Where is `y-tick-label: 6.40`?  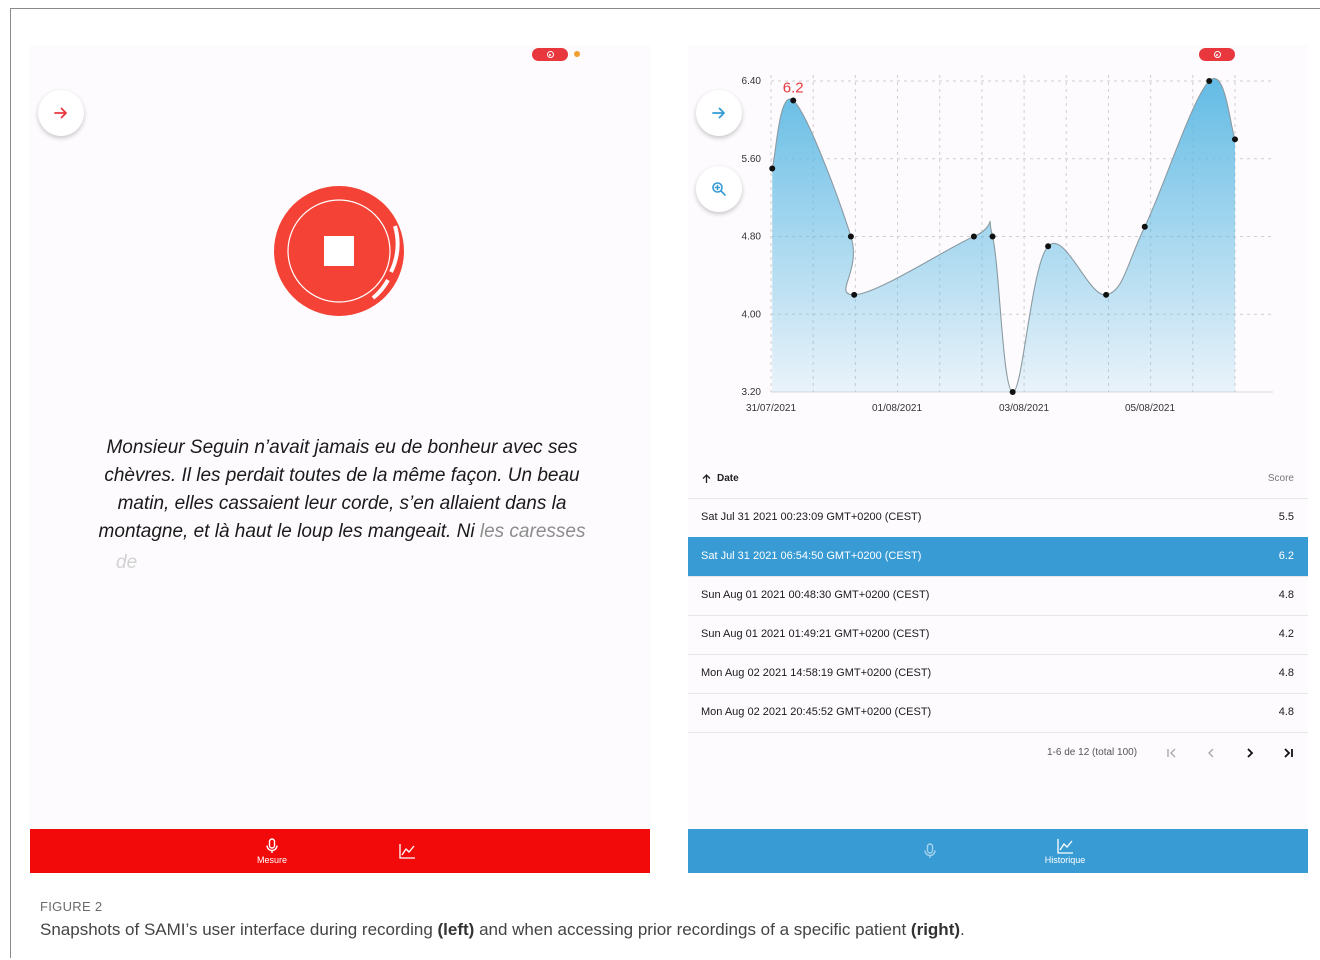 y-tick-label: 6.40 is located at coordinates (752, 81).